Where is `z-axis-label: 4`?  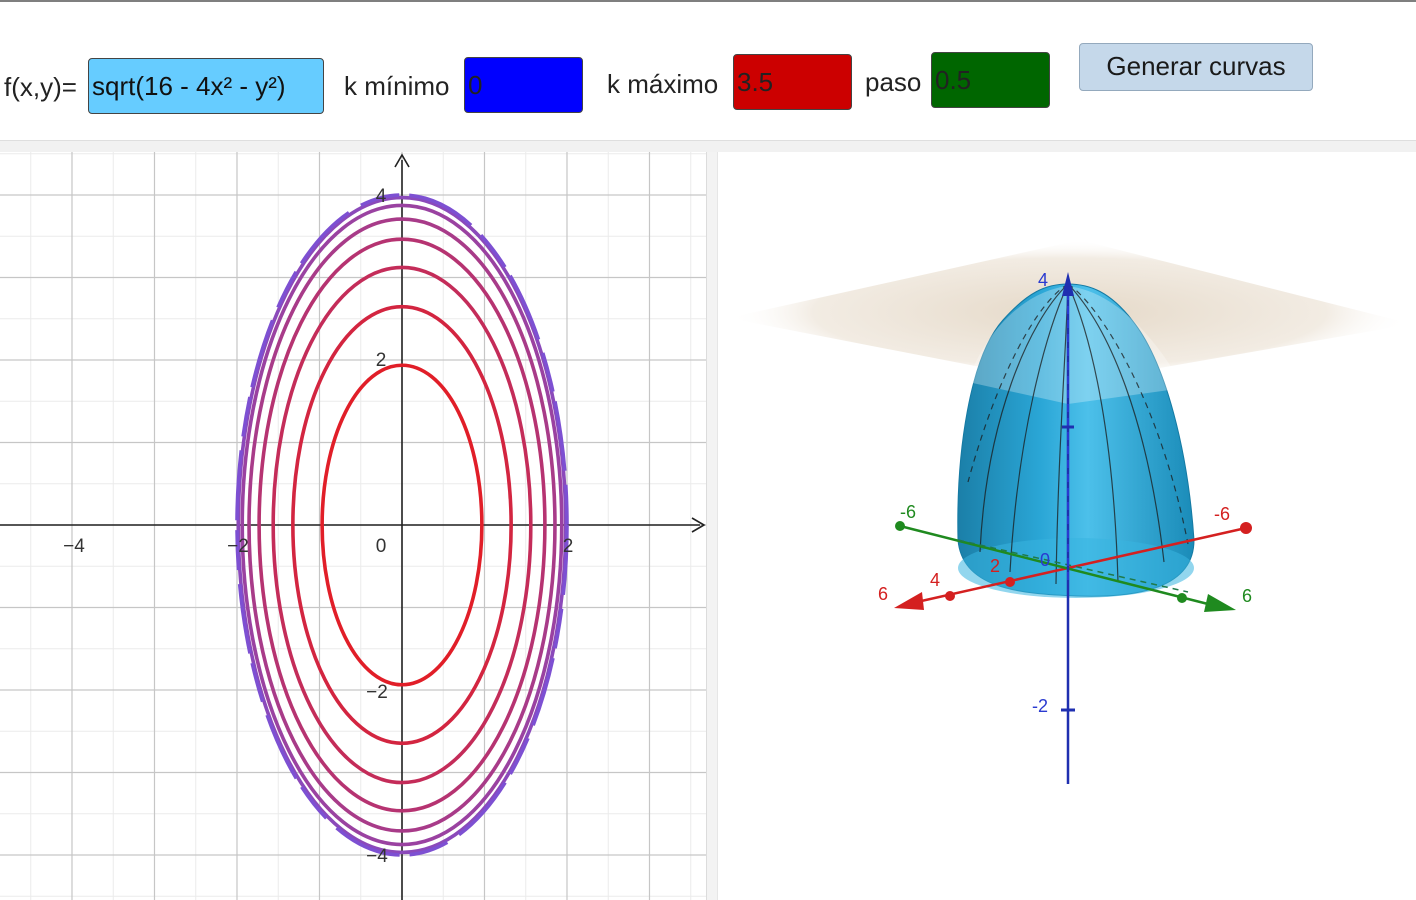 z-axis-label: 4 is located at coordinates (1043, 280).